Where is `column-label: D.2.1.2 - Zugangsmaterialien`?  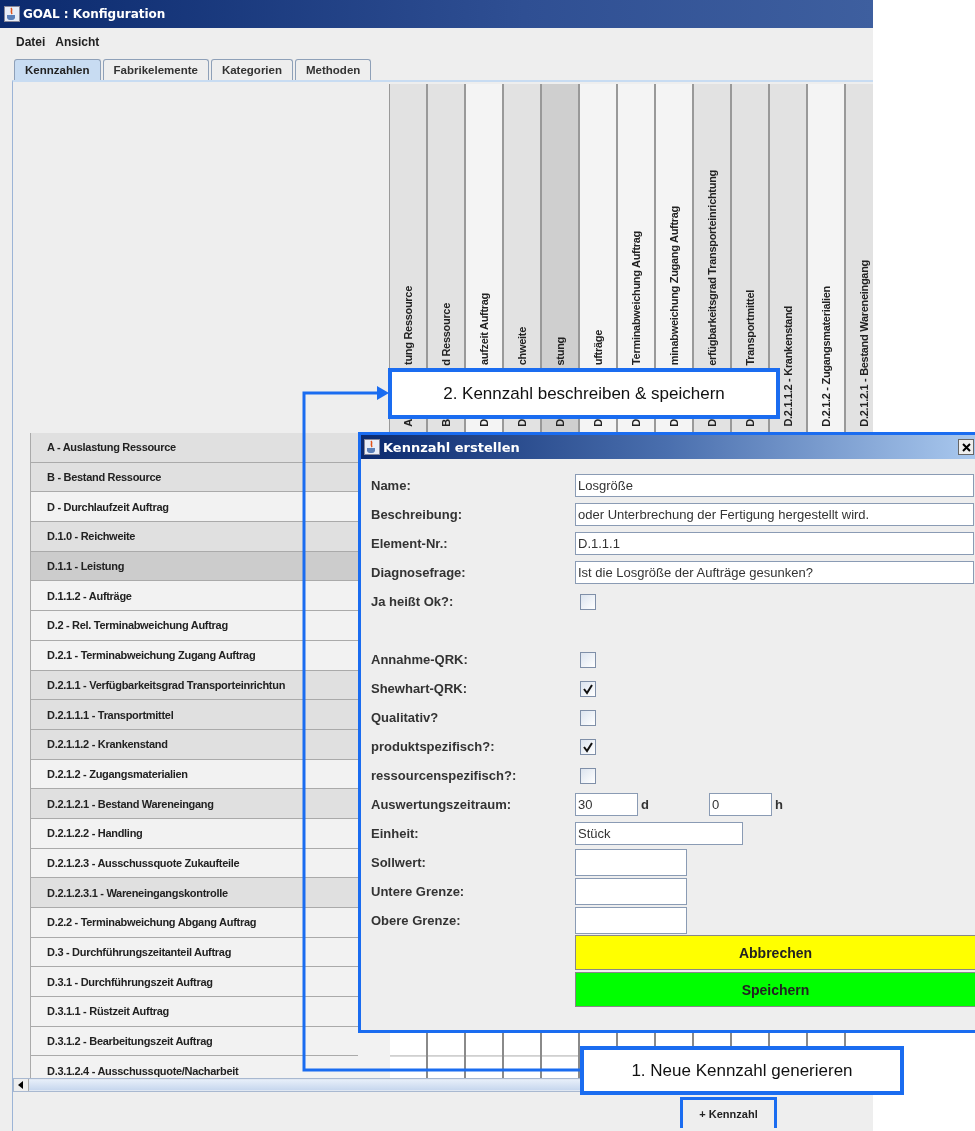
column-label: D.2.1.2 - Zugangsmaterialien is located at coordinates (826, 356).